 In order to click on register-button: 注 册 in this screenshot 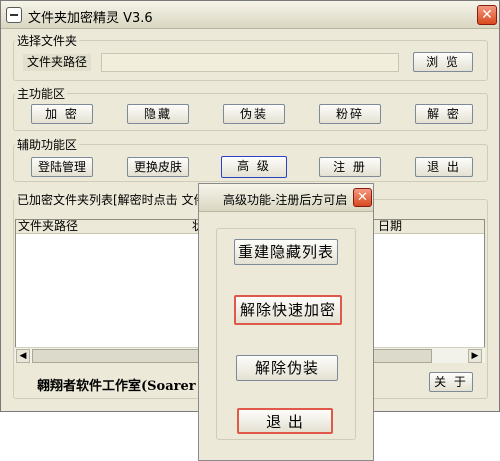, I will do `click(350, 167)`.